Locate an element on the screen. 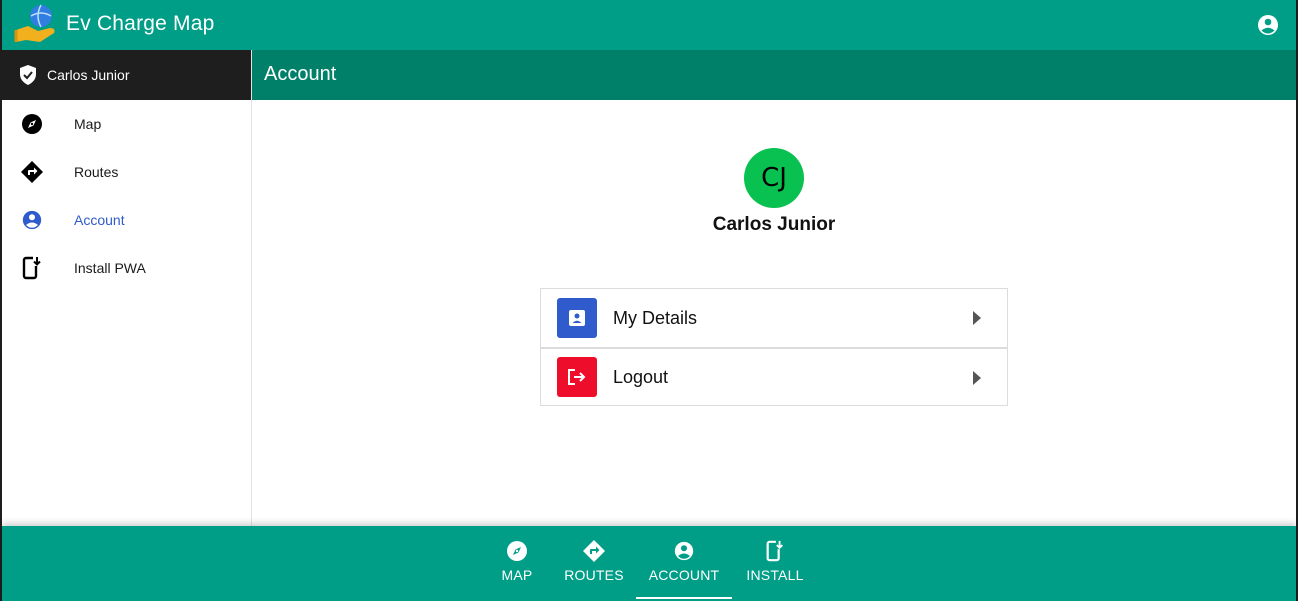 This screenshot has height=601, width=1298. bottom-nav-routes: ROUTES is located at coordinates (594, 562).